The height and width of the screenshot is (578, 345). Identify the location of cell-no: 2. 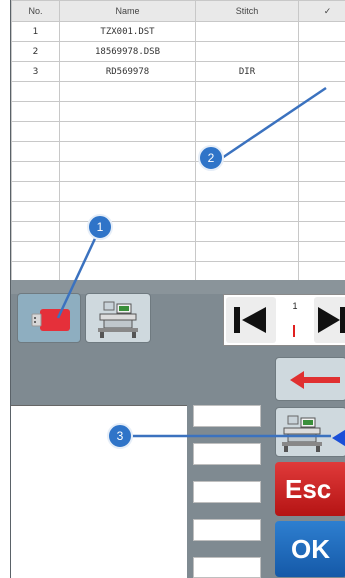
(35, 51).